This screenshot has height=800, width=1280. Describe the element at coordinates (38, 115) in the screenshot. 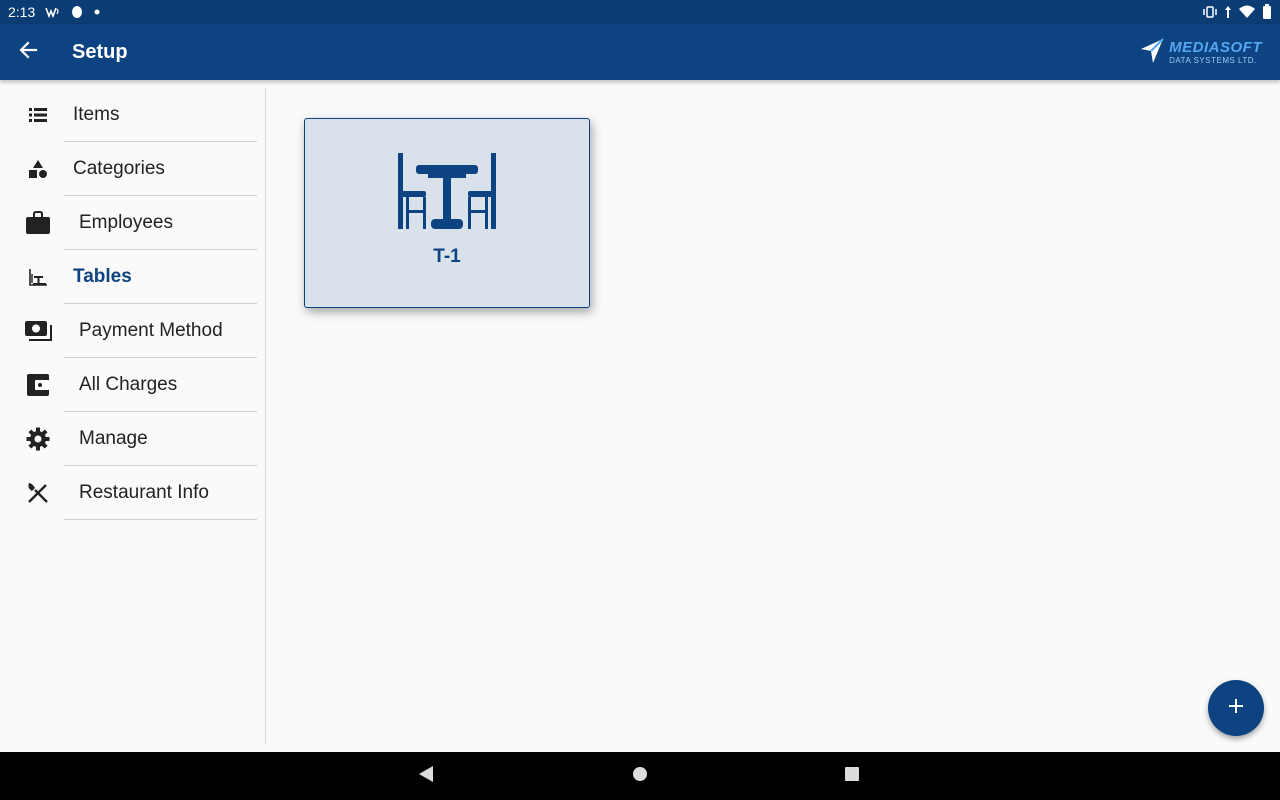

I see `list-icon` at that location.